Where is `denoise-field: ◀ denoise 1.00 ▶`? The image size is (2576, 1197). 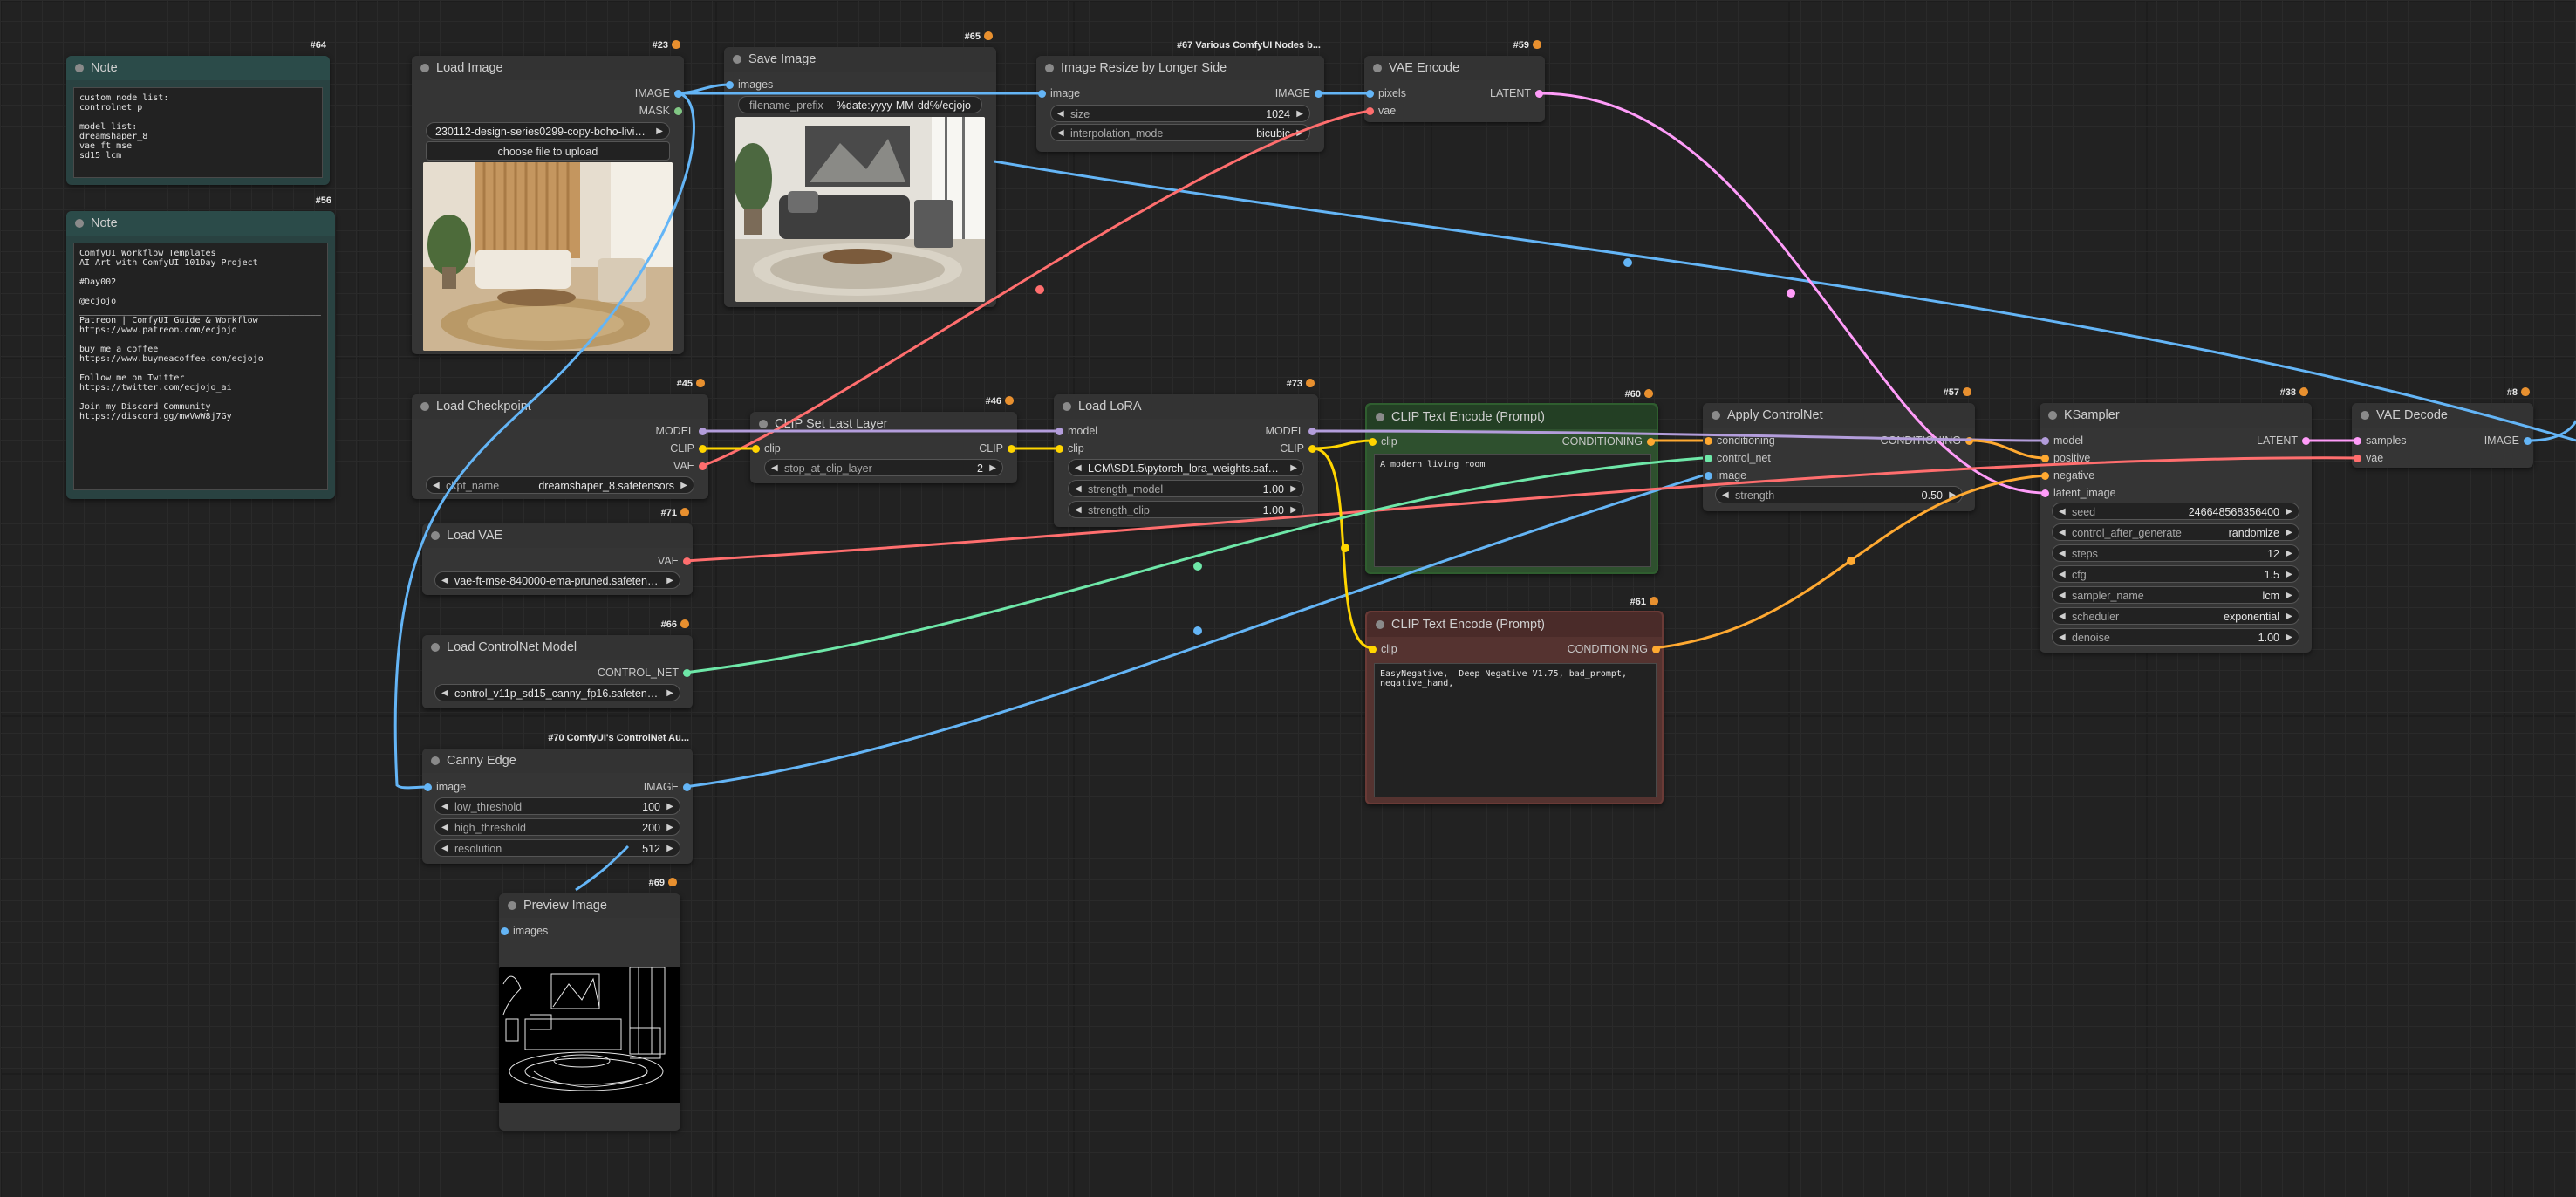 denoise-field: ◀ denoise 1.00 ▶ is located at coordinates (2175, 637).